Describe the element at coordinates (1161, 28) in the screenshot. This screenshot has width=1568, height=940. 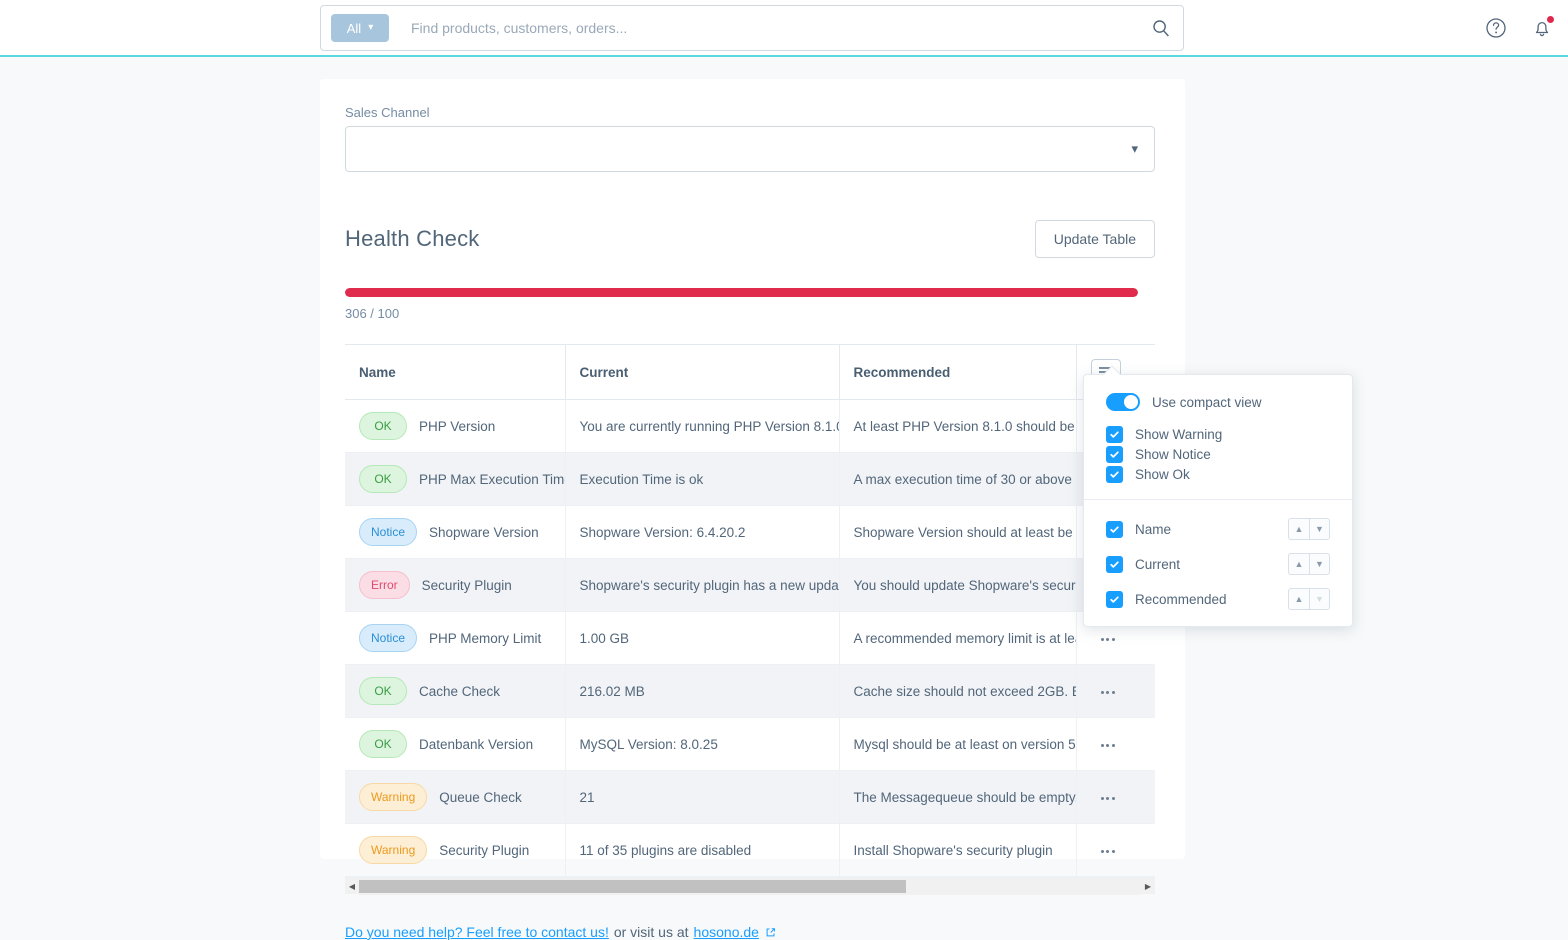
I see `search-icon` at that location.